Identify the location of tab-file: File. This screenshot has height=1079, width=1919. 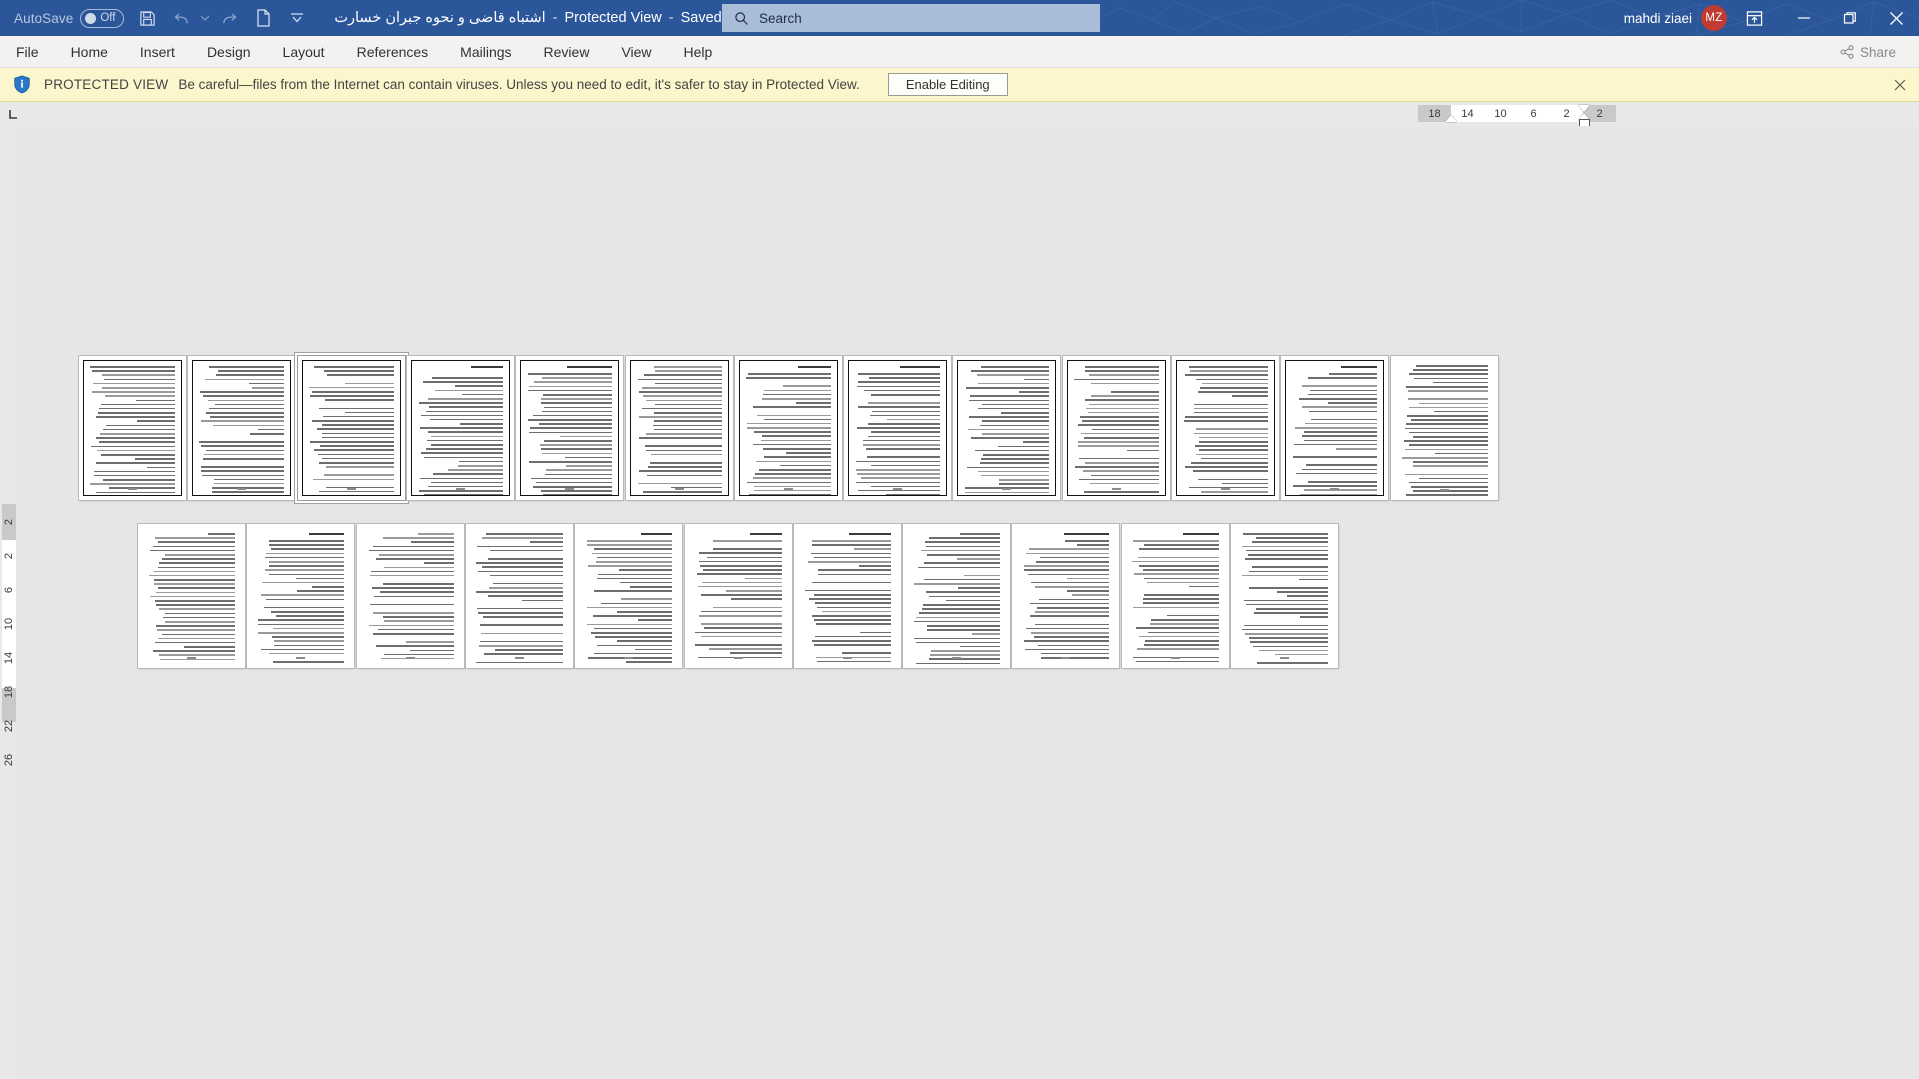
(27, 52).